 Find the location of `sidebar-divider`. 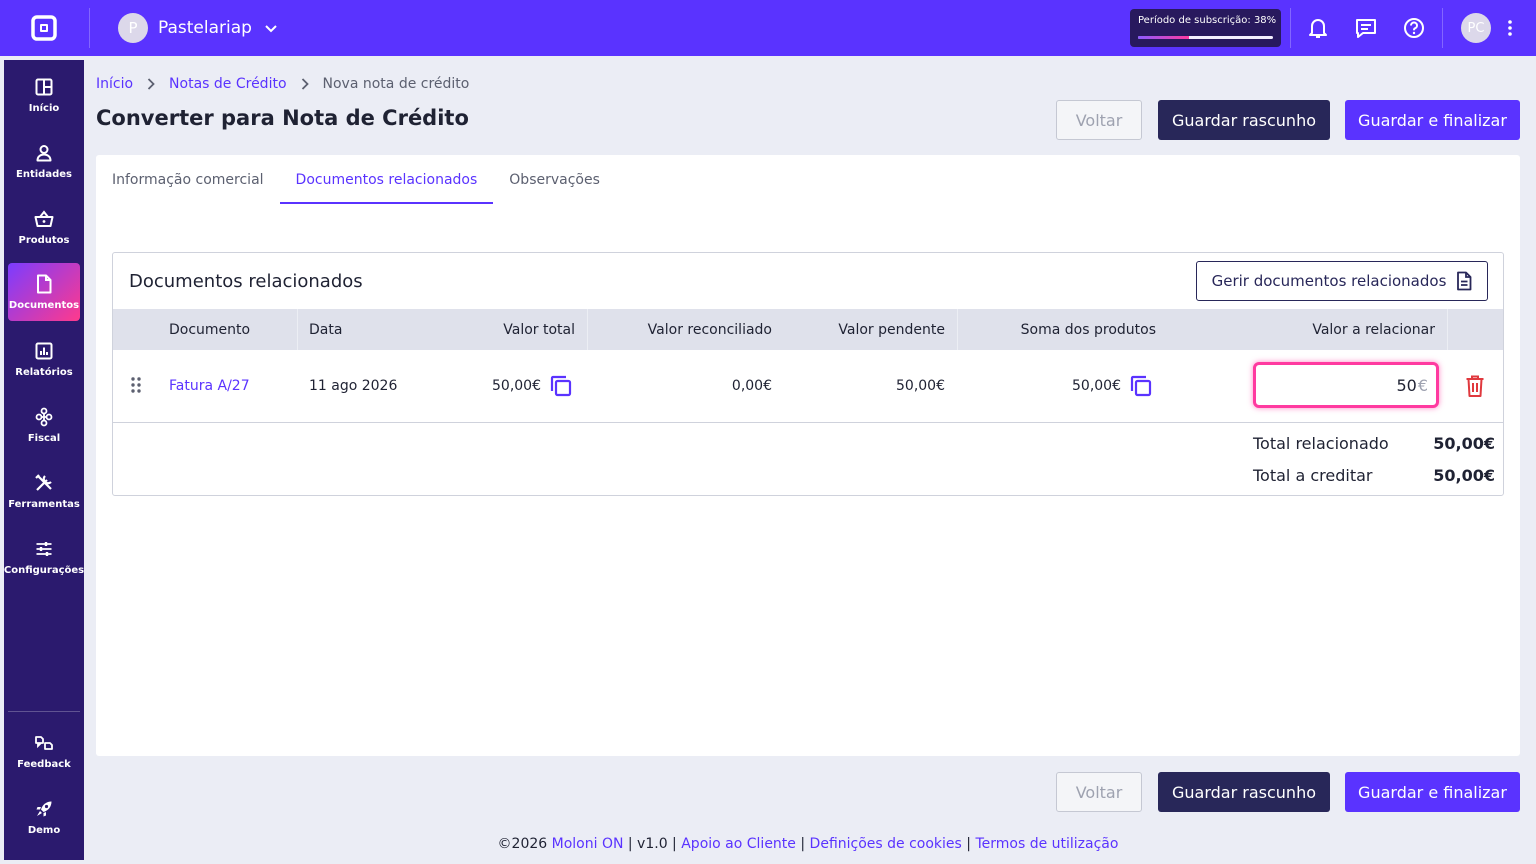

sidebar-divider is located at coordinates (44, 711).